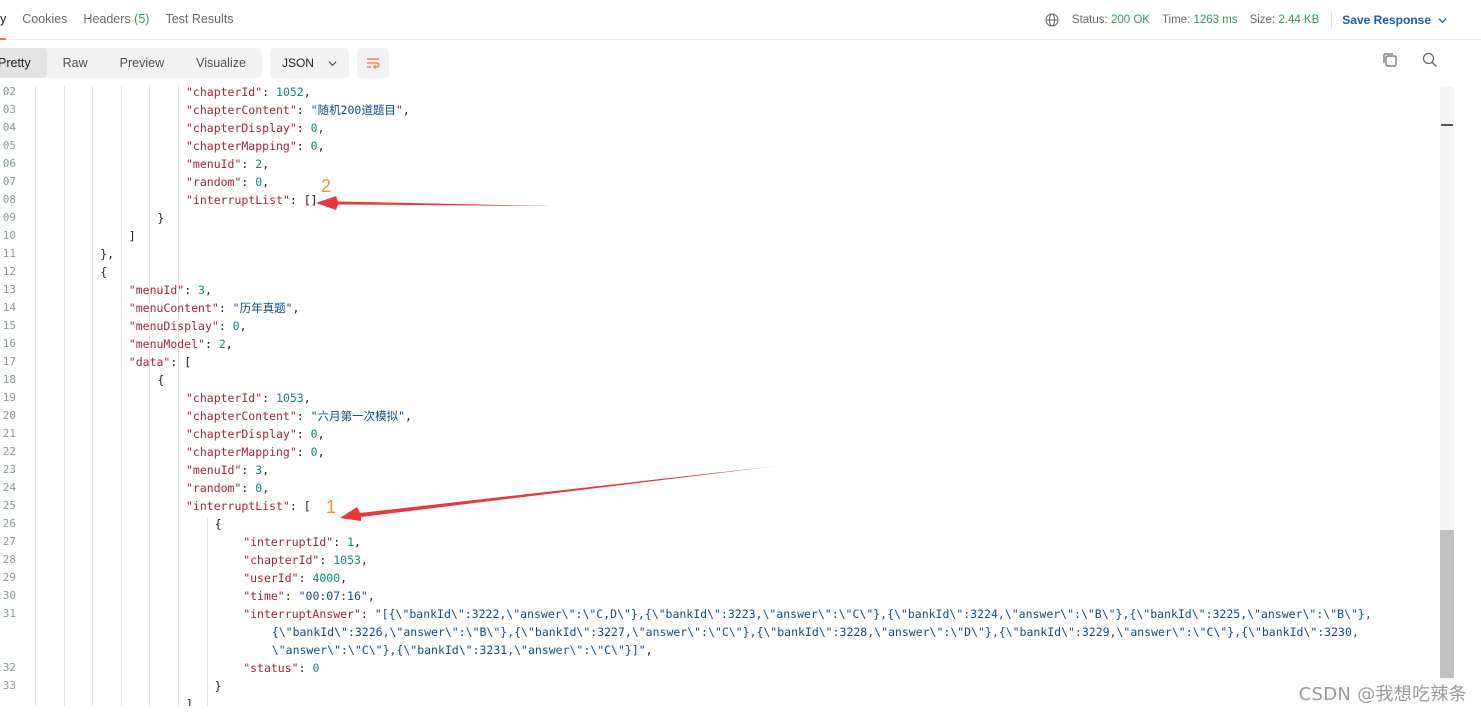 This screenshot has width=1481, height=712. I want to click on code-token: "chapterId", so click(224, 398).